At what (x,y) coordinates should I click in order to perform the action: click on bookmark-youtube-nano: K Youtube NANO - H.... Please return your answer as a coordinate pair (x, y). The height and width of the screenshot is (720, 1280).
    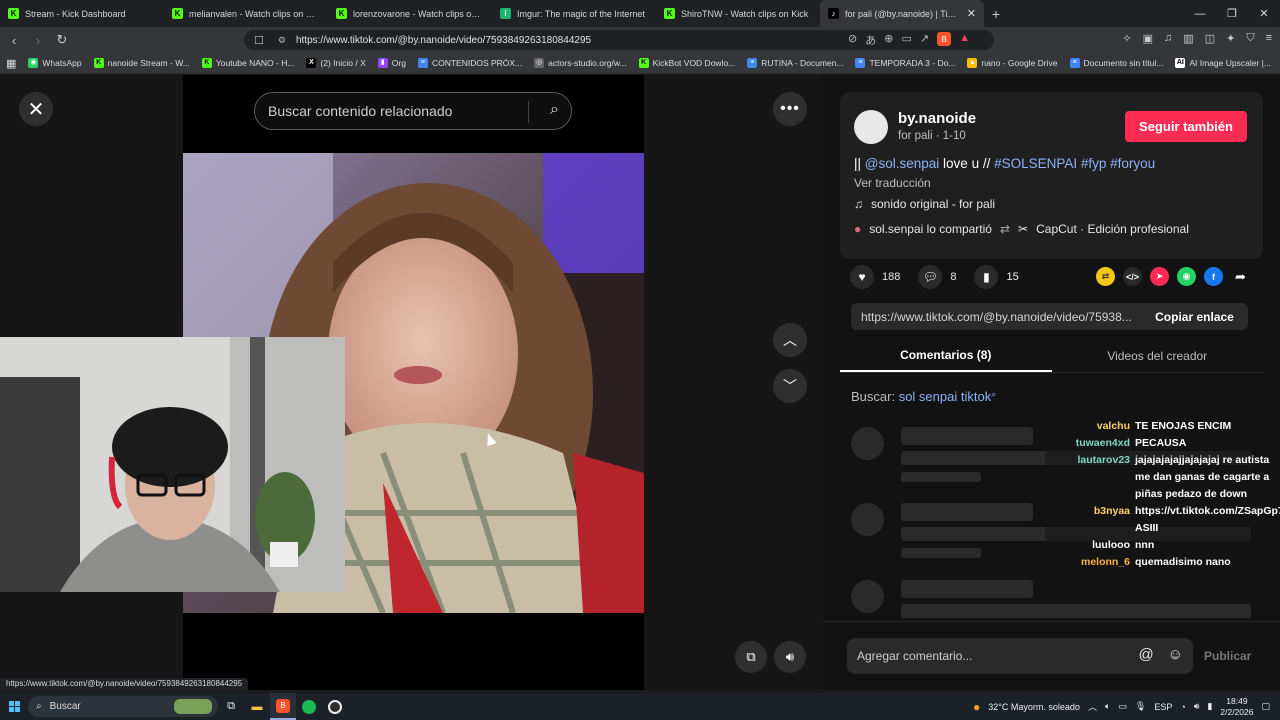
    Looking at the image, I should click on (248, 63).